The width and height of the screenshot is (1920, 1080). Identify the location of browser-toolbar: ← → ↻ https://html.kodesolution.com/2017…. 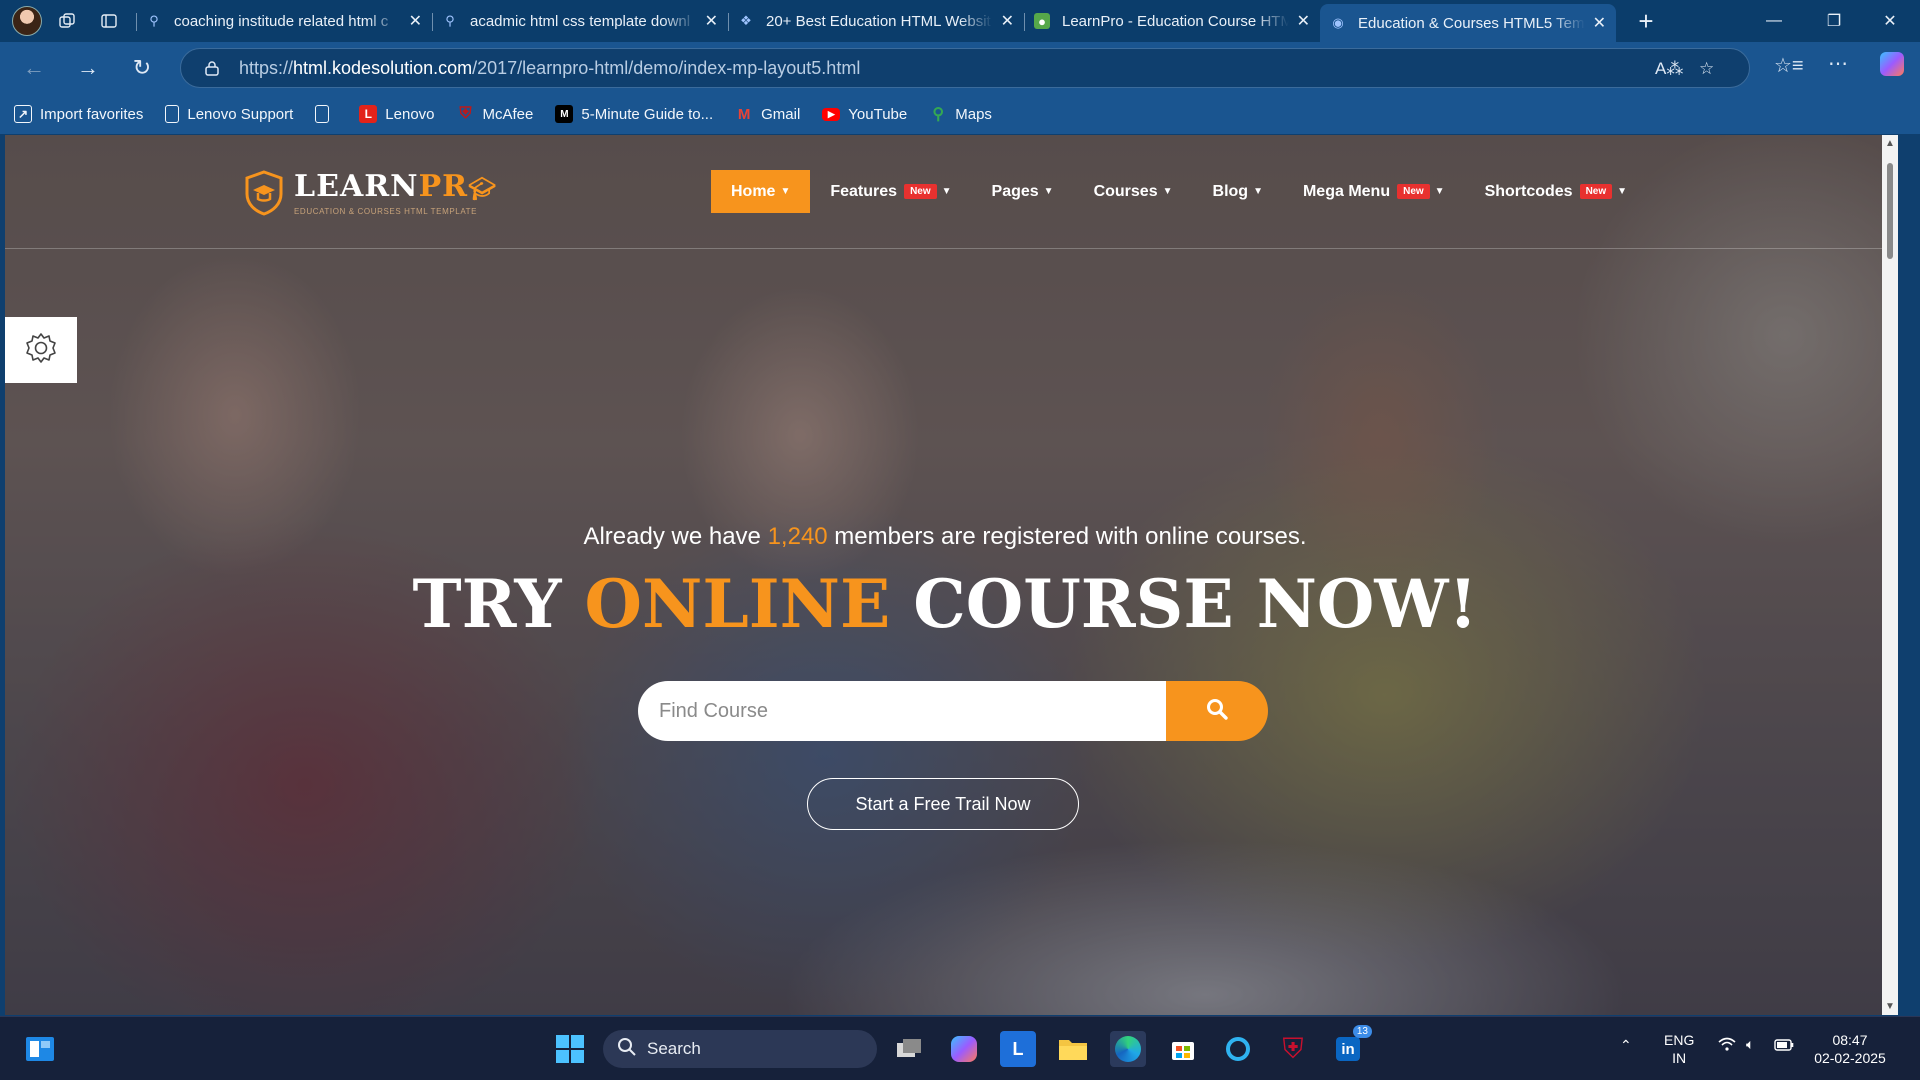
(960, 68).